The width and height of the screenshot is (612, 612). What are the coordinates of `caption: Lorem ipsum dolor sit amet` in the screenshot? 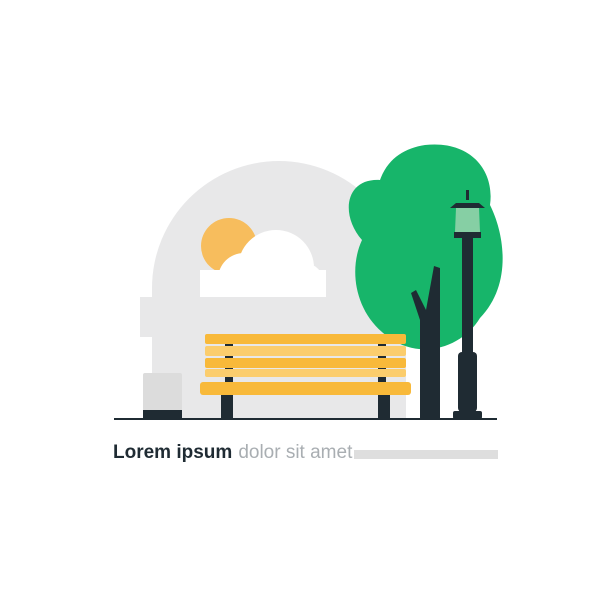 It's located at (232, 453).